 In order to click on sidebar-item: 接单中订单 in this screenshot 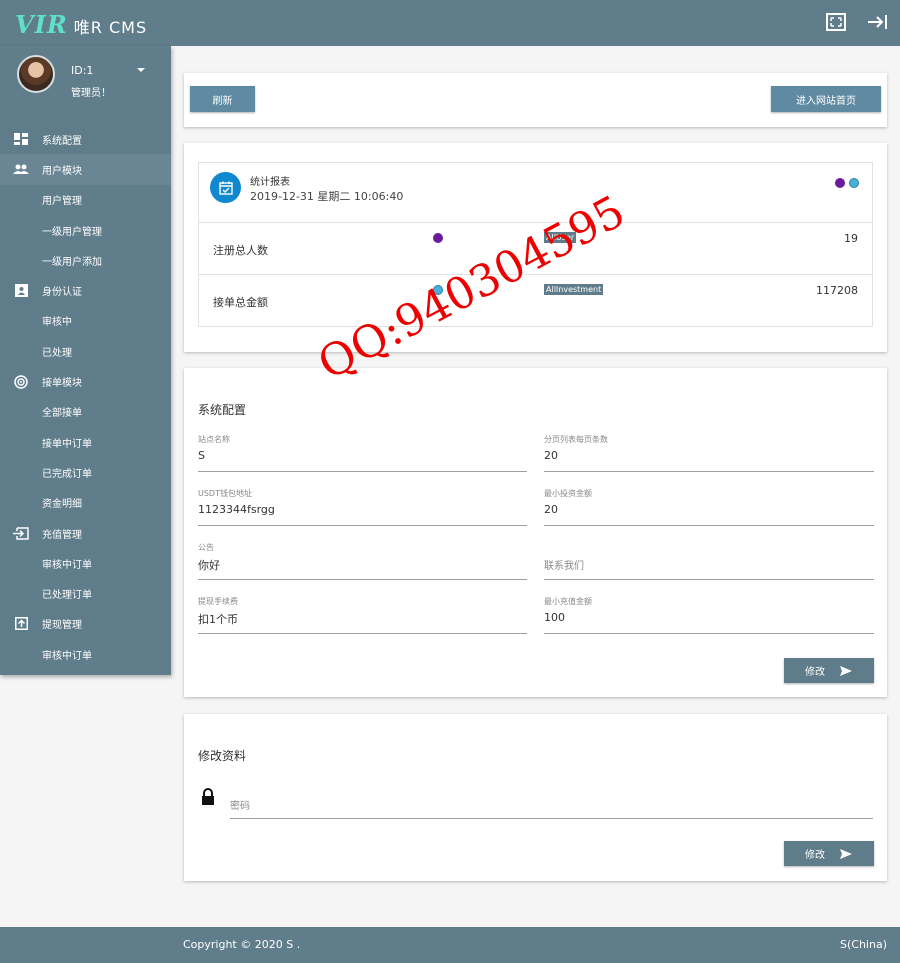, I will do `click(85, 442)`.